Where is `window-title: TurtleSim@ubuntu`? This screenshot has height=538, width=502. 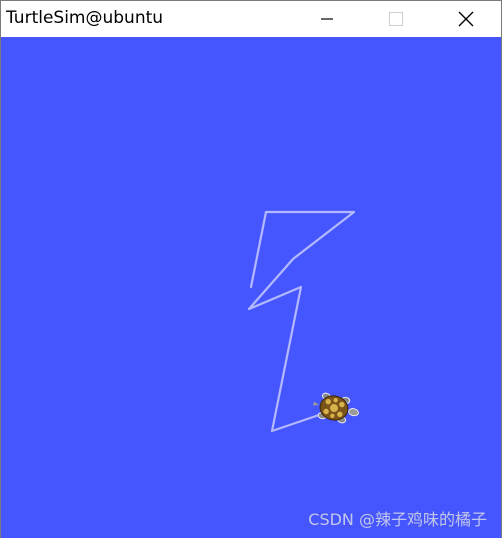 window-title: TurtleSim@ubuntu is located at coordinates (85, 18).